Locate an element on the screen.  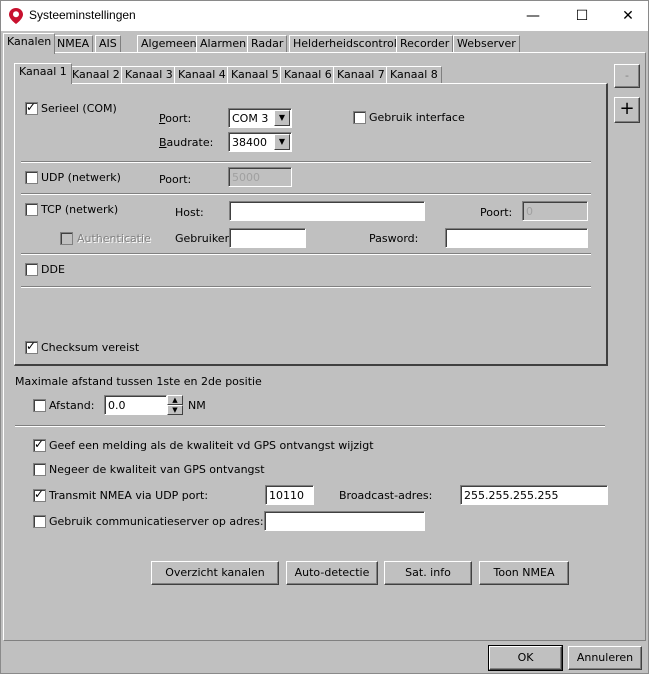
transmit-nmea-label: Transmit NMEA via UDP port: is located at coordinates (129, 495).